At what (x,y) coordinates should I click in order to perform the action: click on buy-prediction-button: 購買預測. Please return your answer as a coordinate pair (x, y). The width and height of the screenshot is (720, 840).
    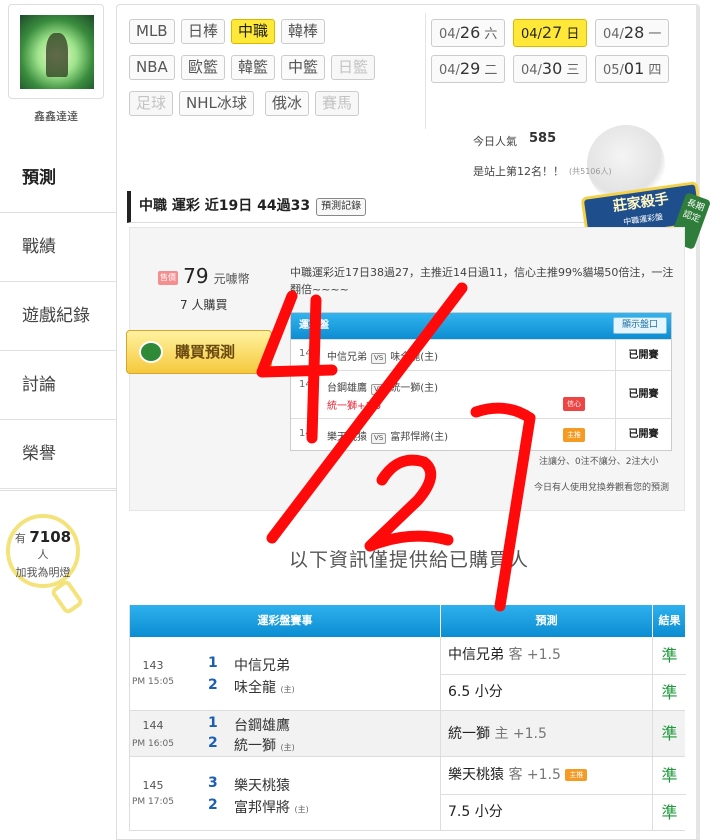
    Looking at the image, I should click on (199, 352).